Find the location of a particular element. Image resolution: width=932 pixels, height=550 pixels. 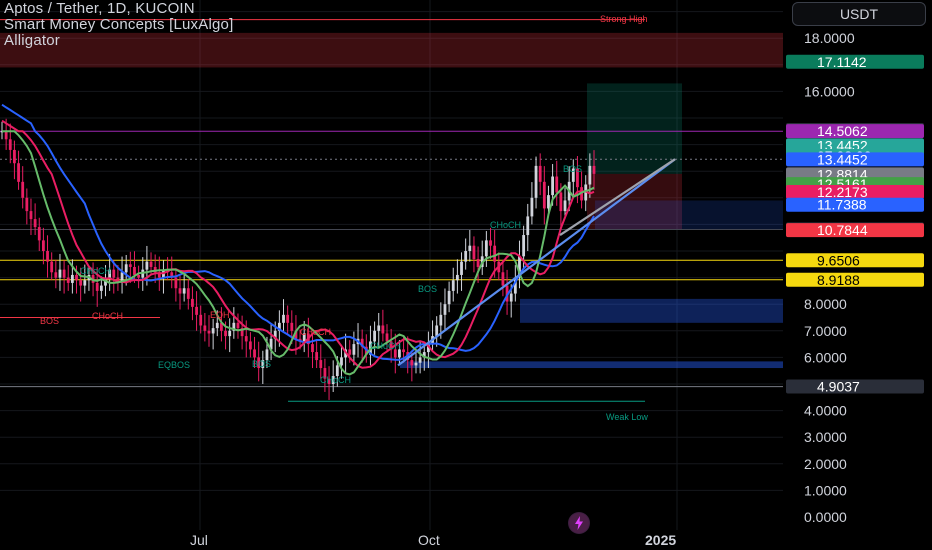

smc-annotation-label: Weak Low is located at coordinates (627, 417).